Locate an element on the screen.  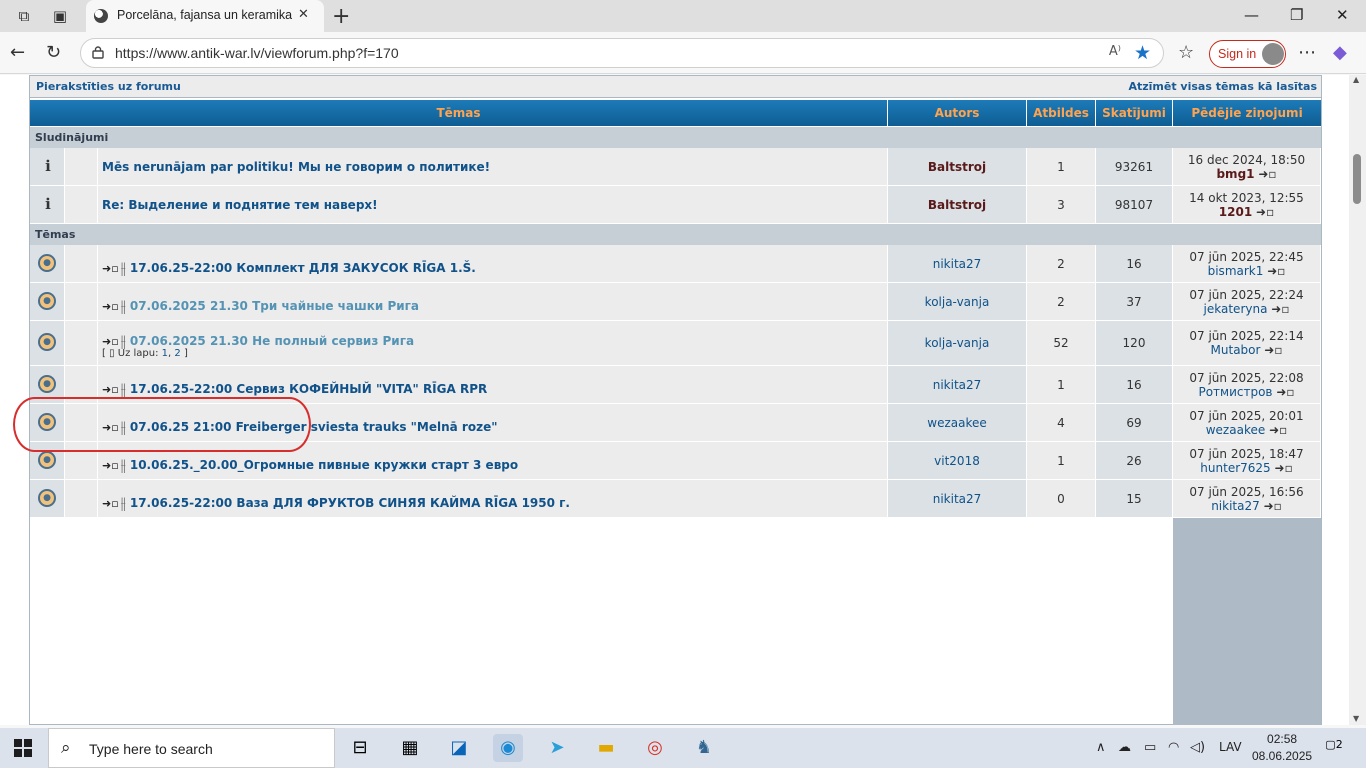
author-link: vit2018 is located at coordinates (957, 461).